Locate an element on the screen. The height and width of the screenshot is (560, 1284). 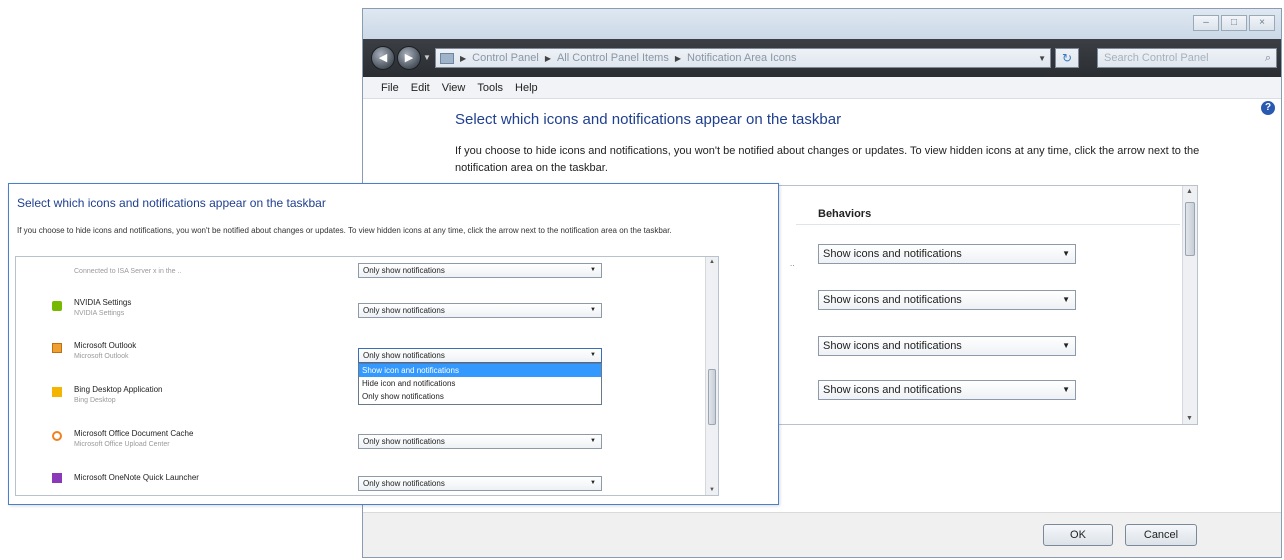
menu-help: Help is located at coordinates (526, 88).